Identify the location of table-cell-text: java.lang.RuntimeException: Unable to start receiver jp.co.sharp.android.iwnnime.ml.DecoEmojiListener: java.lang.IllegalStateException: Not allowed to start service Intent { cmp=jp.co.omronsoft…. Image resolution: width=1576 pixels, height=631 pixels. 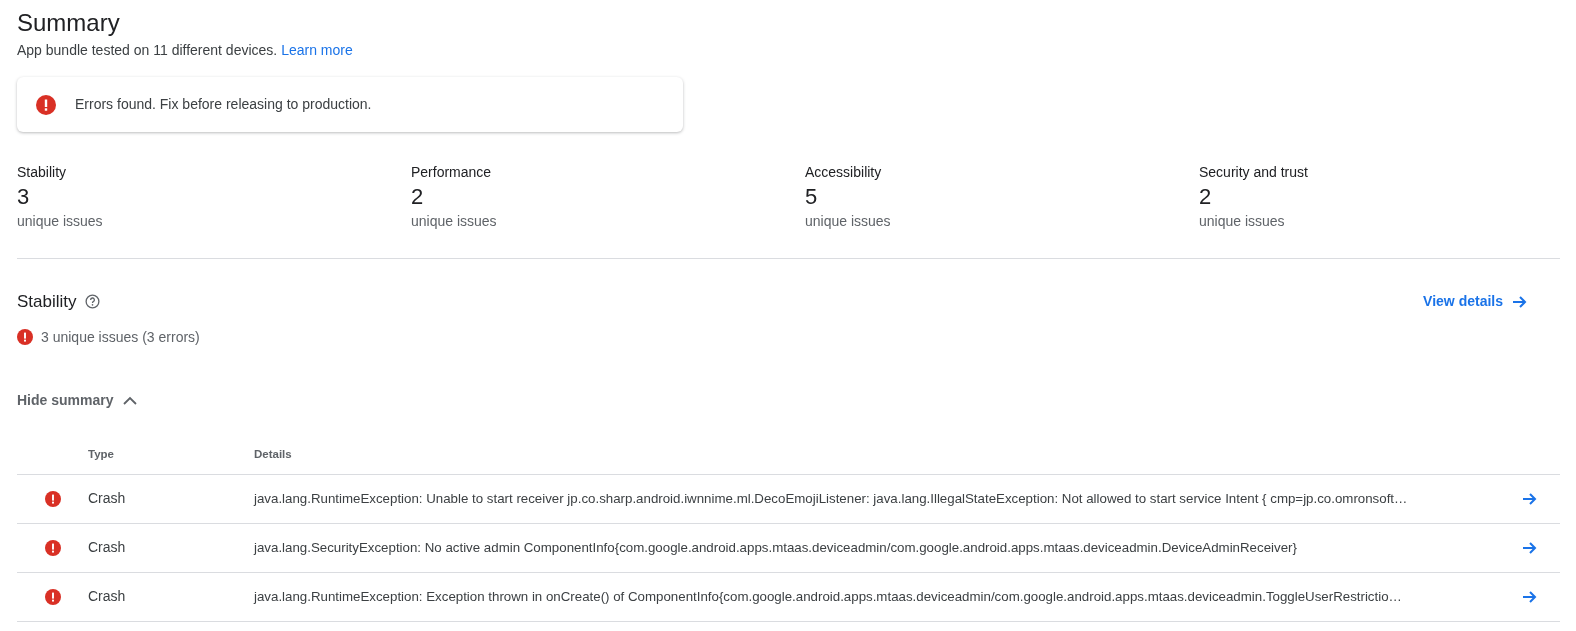
(831, 498).